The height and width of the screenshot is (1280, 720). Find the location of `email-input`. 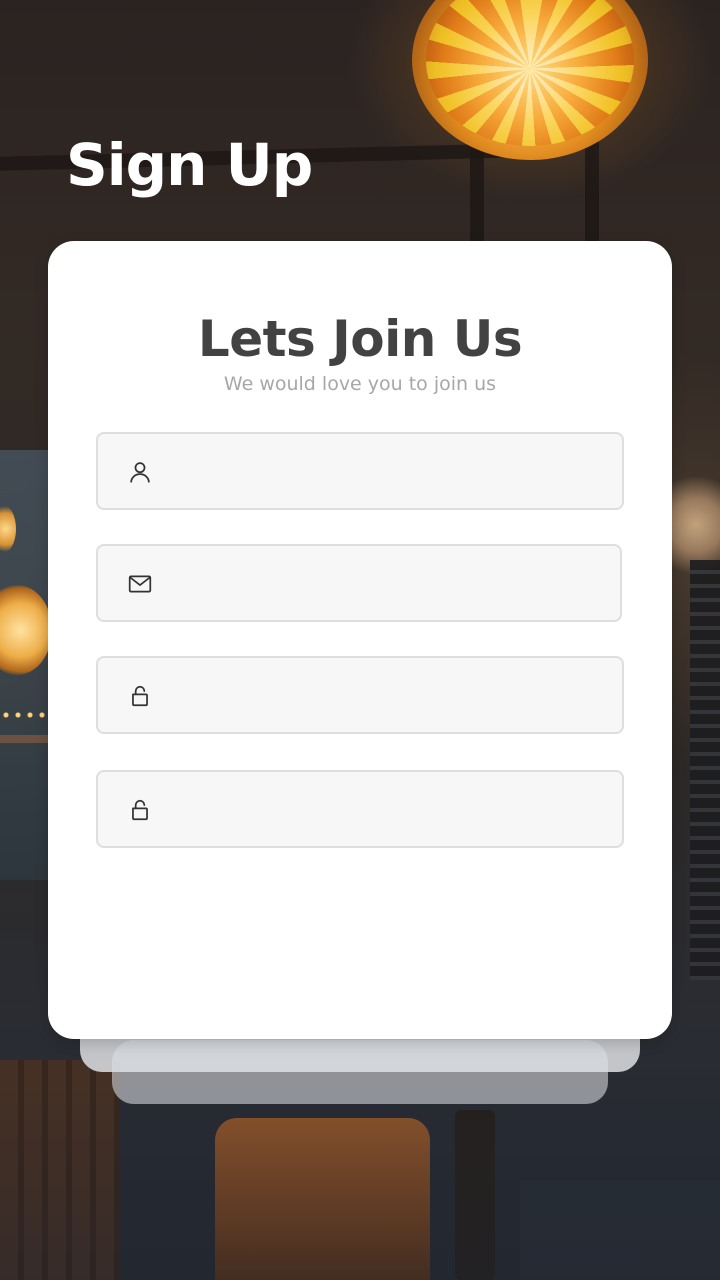

email-input is located at coordinates (387, 583).